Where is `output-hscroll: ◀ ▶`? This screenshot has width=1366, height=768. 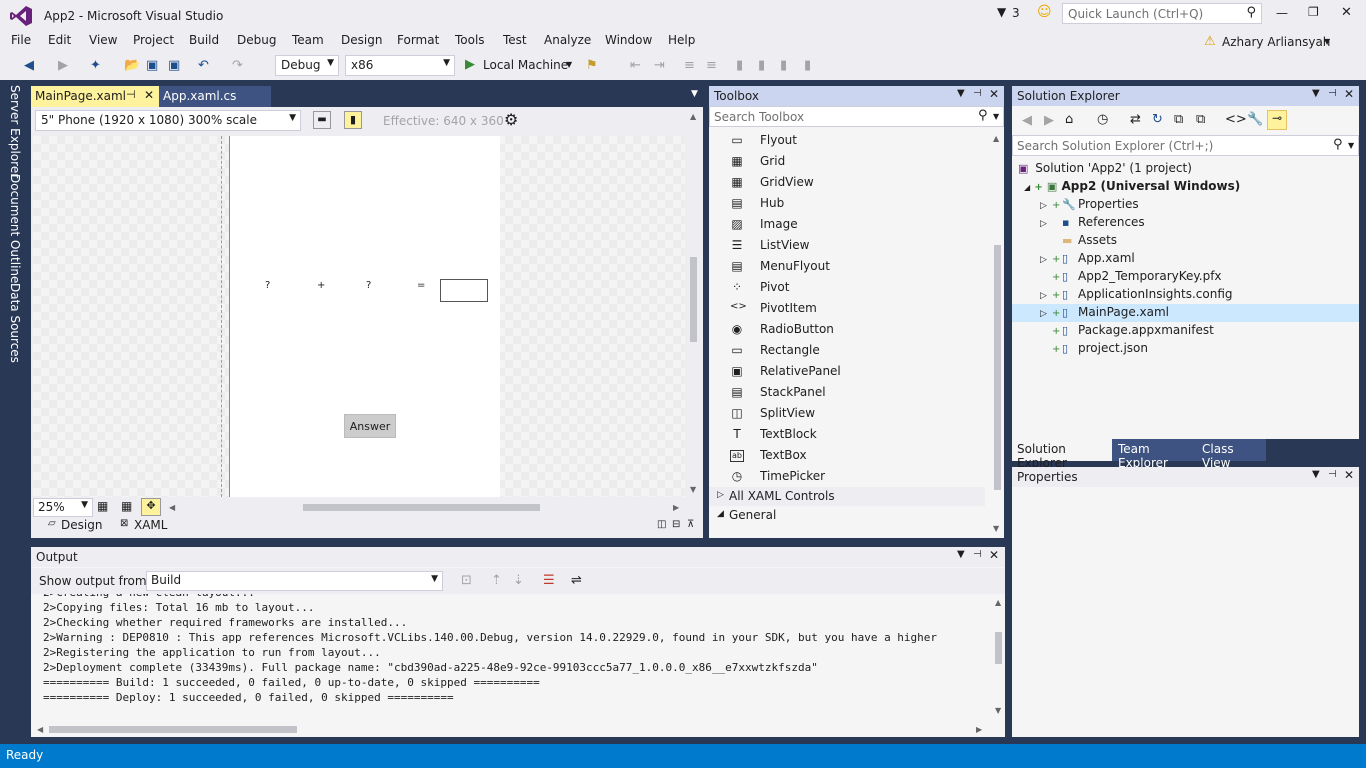
output-hscroll: ◀ ▶ is located at coordinates (512, 729).